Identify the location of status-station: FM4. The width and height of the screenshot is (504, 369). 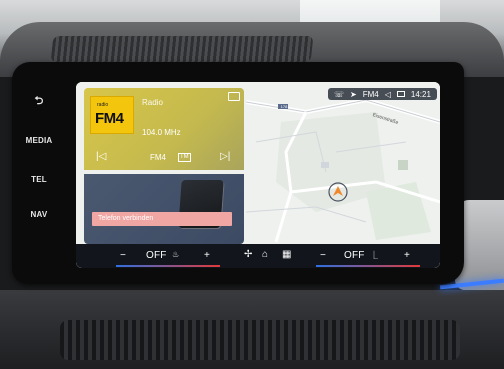
(370, 94).